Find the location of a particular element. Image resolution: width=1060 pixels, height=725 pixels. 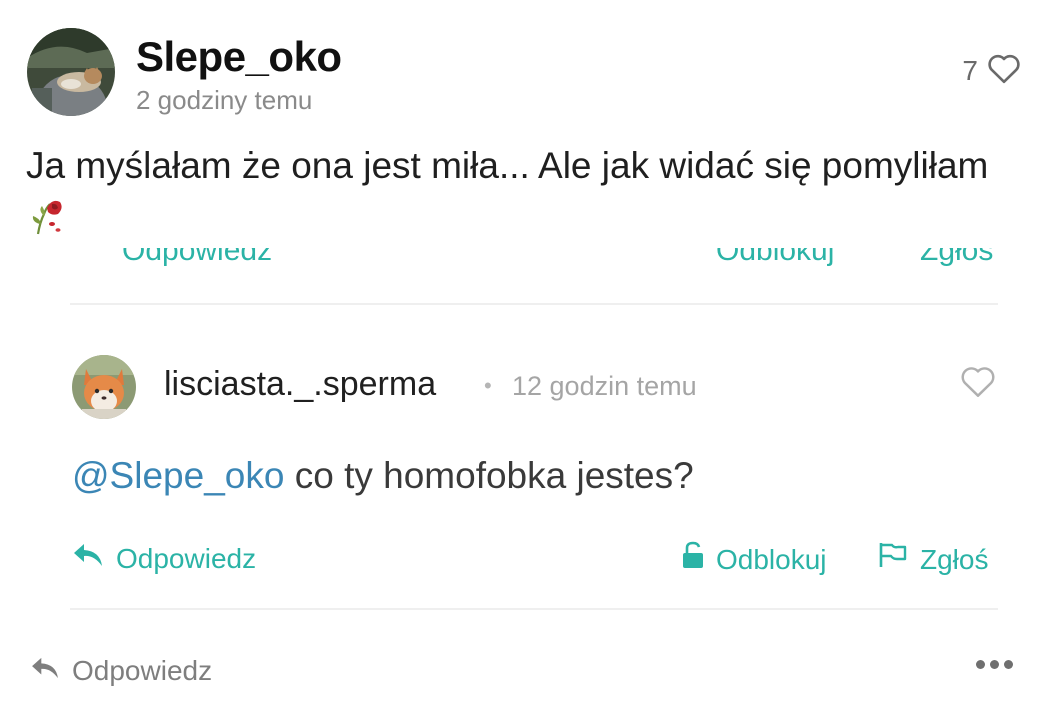

wilted-rose-icon is located at coordinates (48, 222).